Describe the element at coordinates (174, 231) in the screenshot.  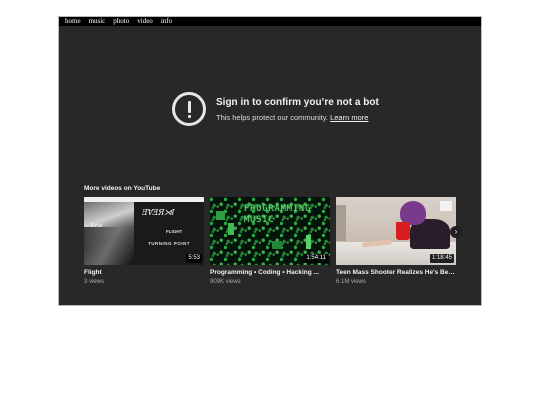
I see `thumbnail-text: FLIGHT` at that location.